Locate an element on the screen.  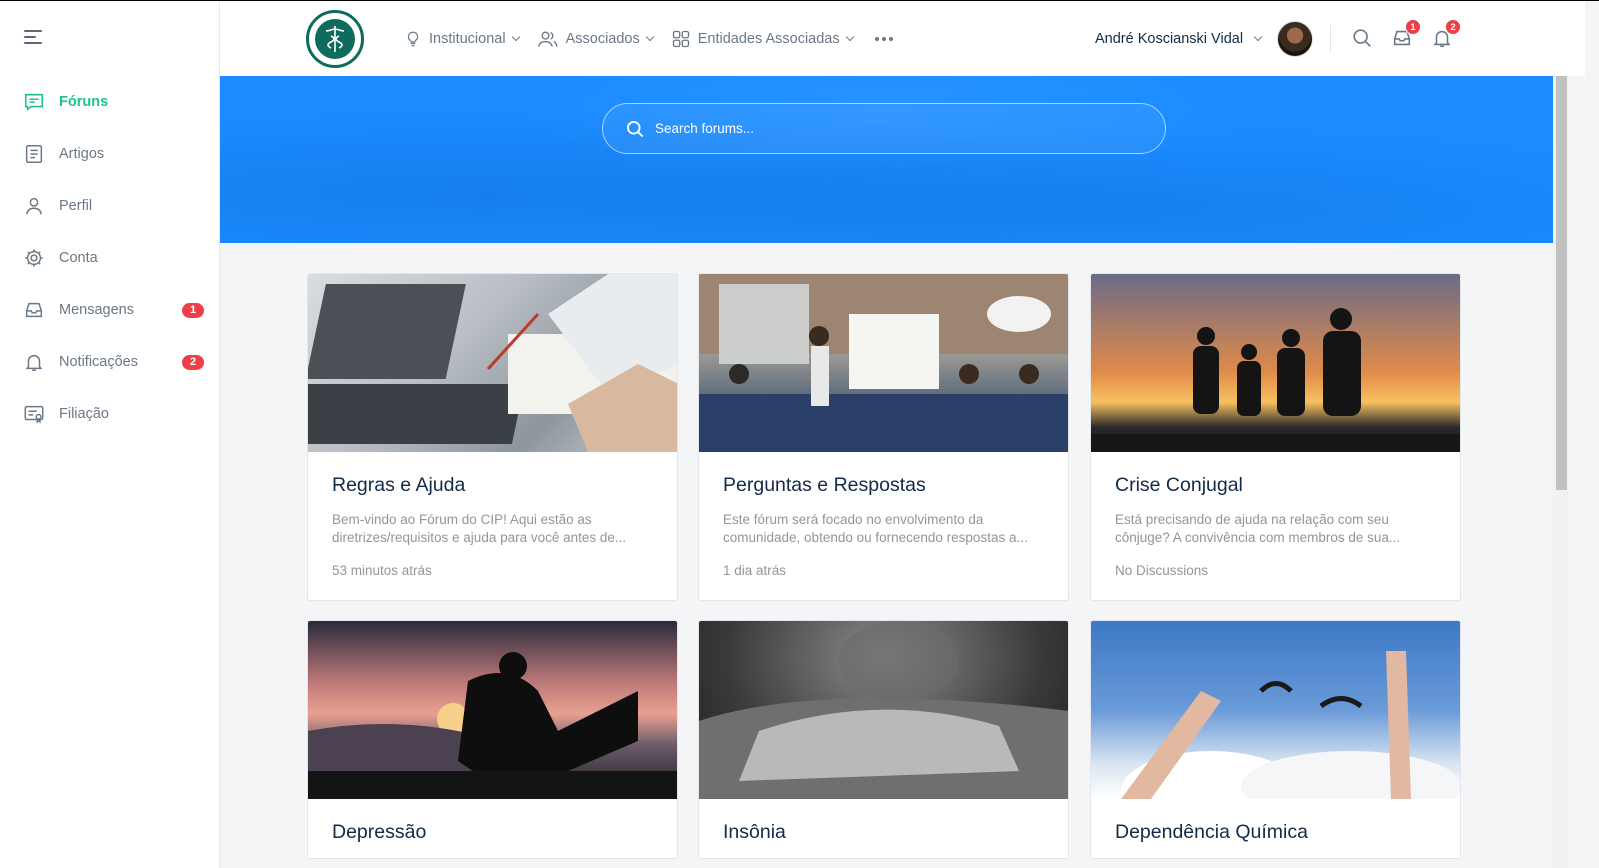
user-name: André Koscianski Vidal is located at coordinates (1169, 38).